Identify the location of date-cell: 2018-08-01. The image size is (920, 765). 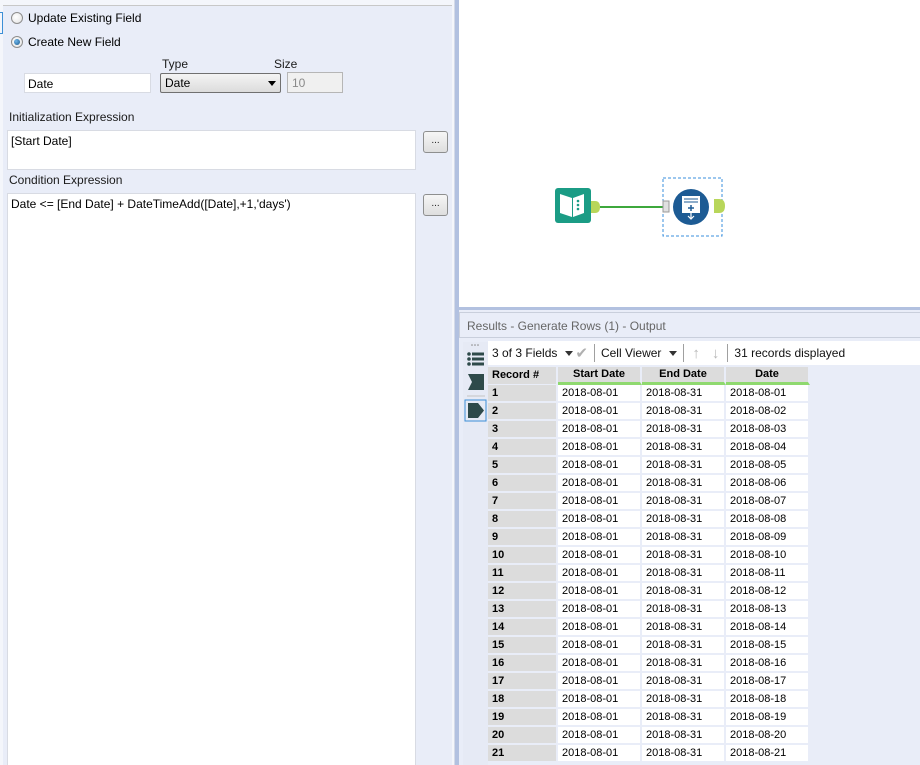
(768, 393).